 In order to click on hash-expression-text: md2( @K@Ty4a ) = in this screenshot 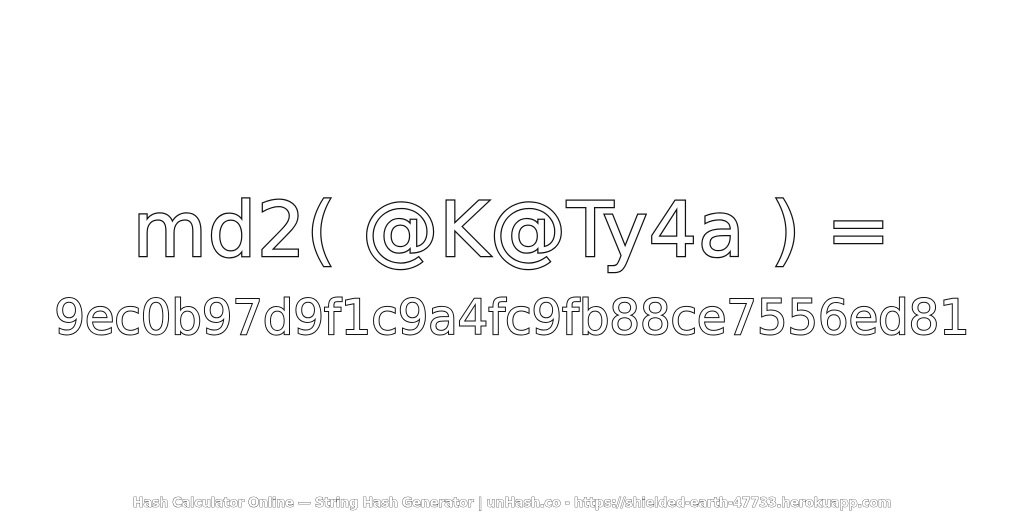, I will do `click(512, 230)`.